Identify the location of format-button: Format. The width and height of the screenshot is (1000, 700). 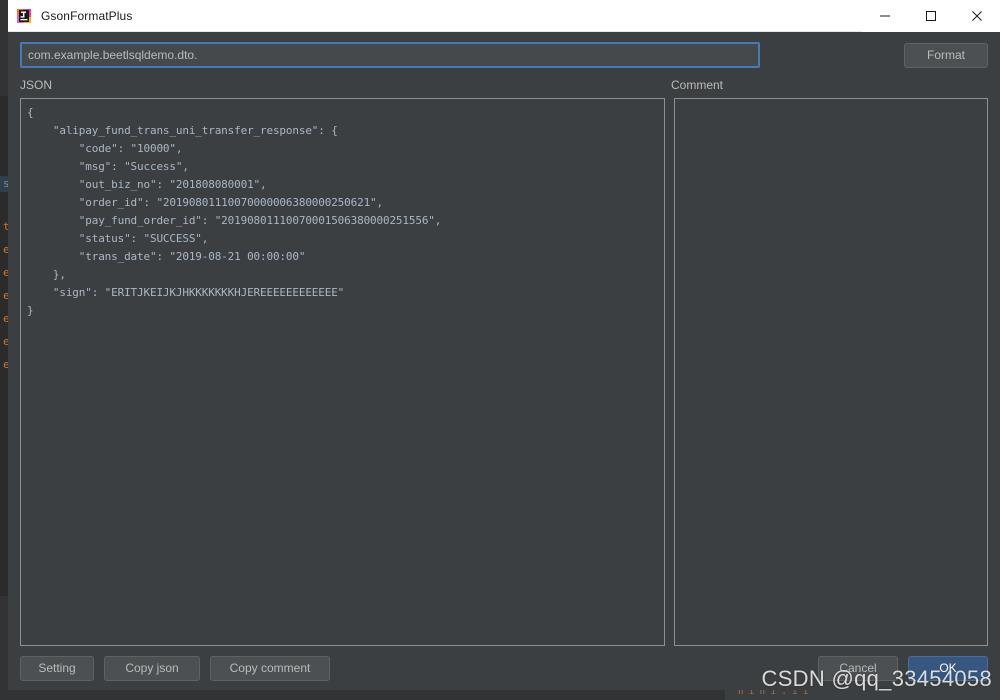
(946, 55).